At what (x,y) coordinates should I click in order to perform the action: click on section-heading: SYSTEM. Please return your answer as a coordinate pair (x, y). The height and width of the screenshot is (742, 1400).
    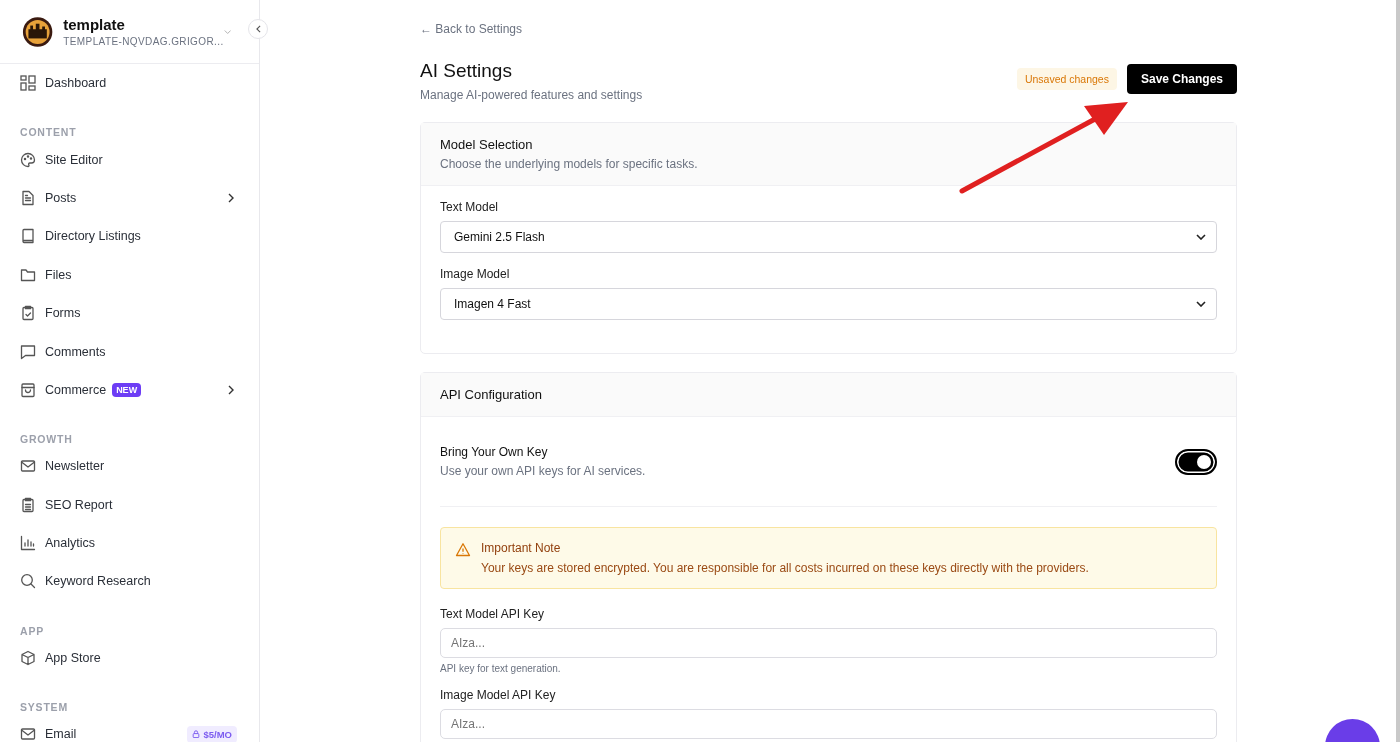
    Looking at the image, I should click on (44, 708).